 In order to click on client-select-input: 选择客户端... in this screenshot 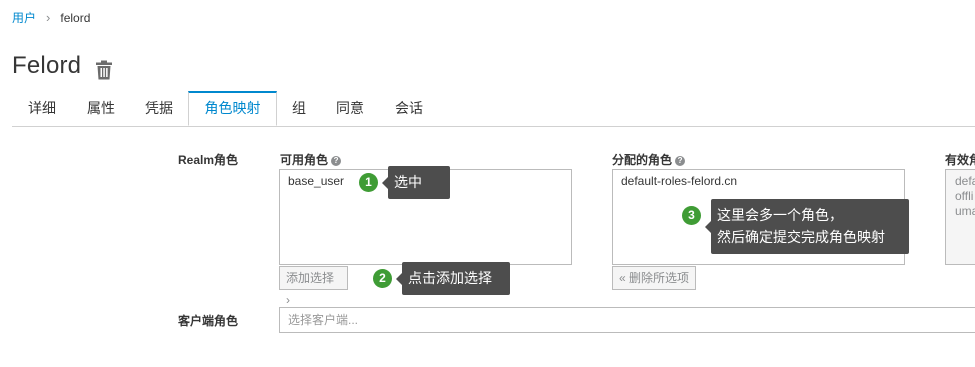, I will do `click(627, 320)`.